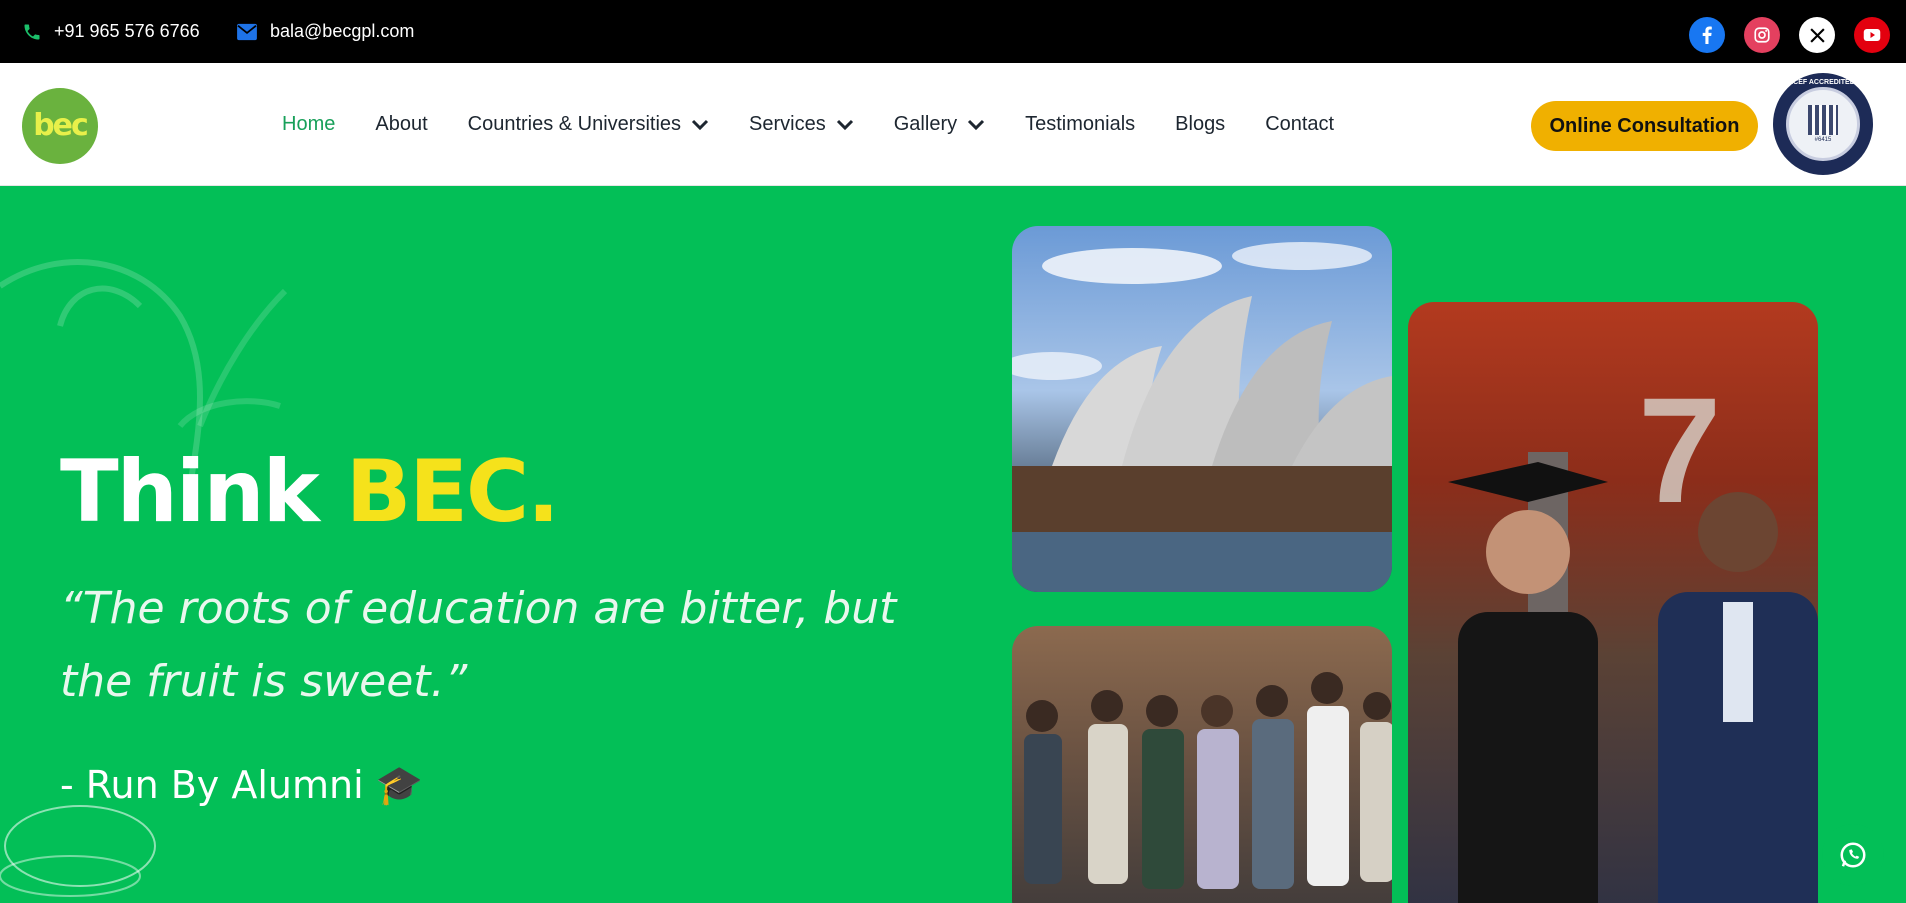 Image resolution: width=1906 pixels, height=903 pixels. What do you see at coordinates (1707, 35) in the screenshot?
I see `facebook-icon` at bounding box center [1707, 35].